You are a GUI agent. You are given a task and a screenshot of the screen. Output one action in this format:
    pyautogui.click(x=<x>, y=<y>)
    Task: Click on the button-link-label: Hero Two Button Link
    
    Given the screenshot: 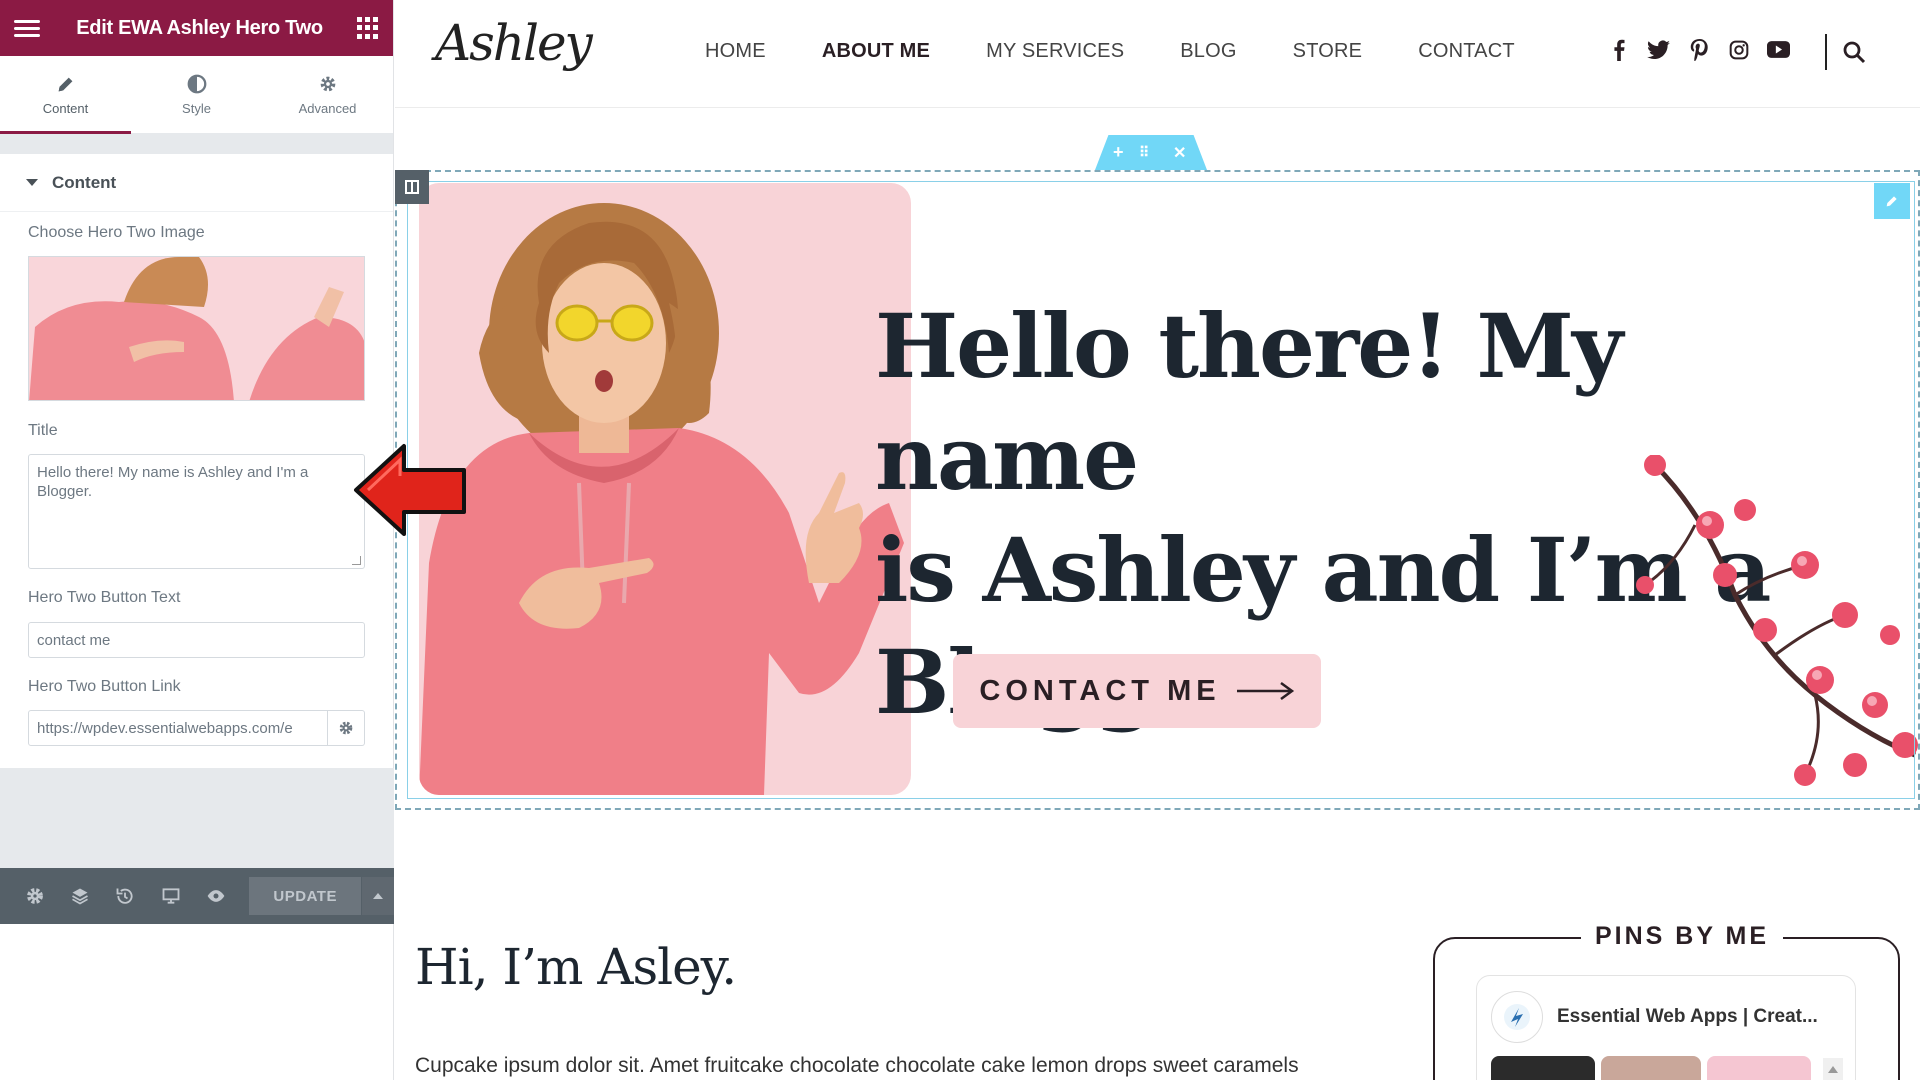 What is the action you would take?
    pyautogui.click(x=104, y=686)
    